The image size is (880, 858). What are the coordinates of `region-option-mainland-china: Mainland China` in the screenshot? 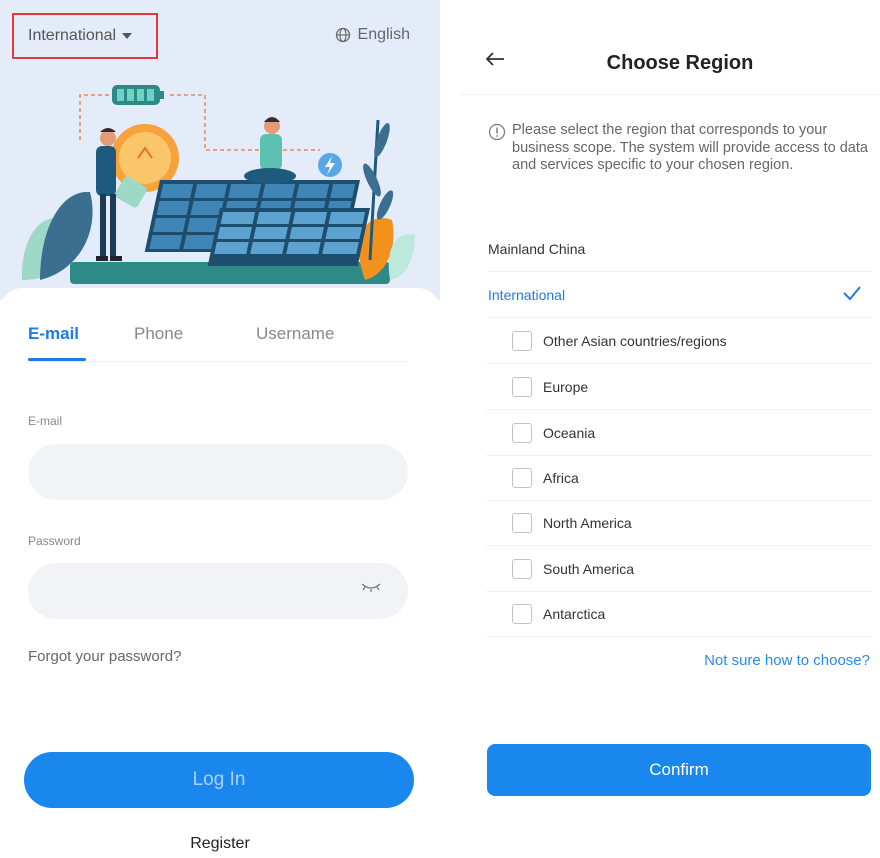 It's located at (680, 249).